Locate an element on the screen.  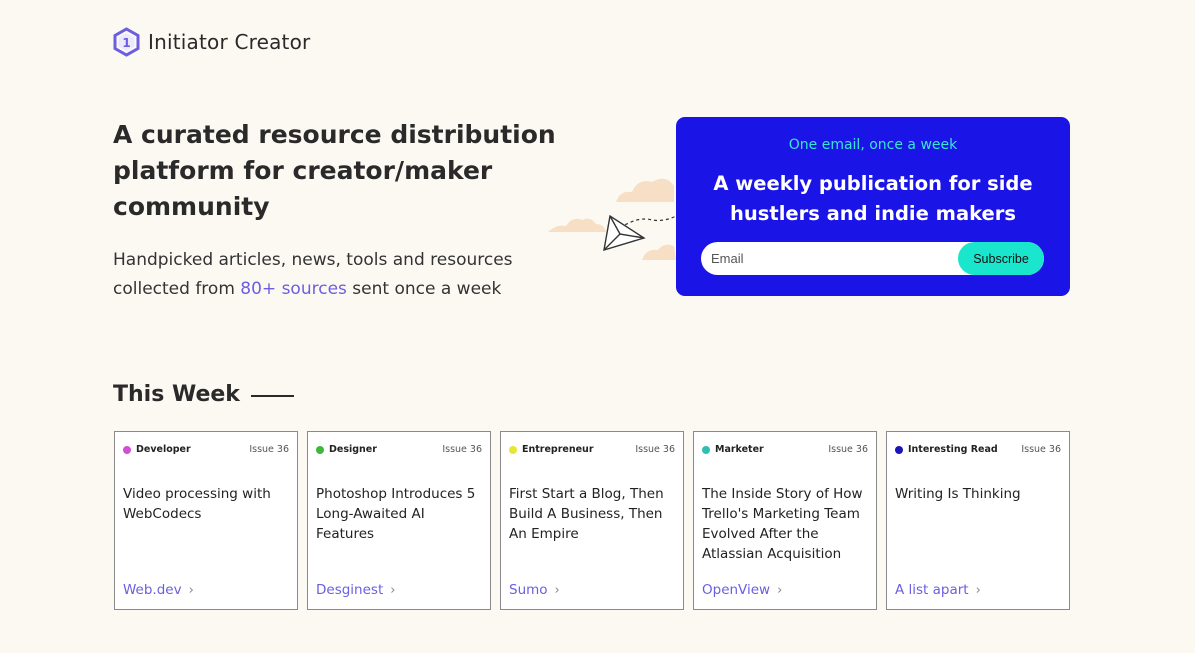
signup-form: Subscribe is located at coordinates (872, 258).